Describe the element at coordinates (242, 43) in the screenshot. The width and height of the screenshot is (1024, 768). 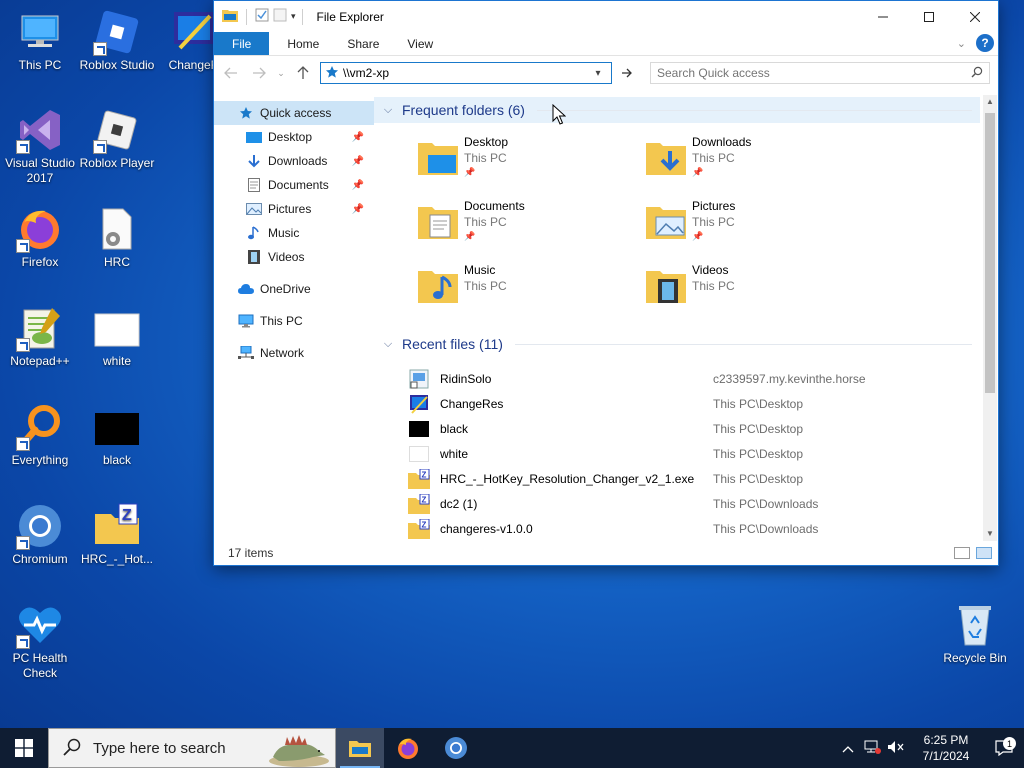
I see `tab-file: File` at that location.